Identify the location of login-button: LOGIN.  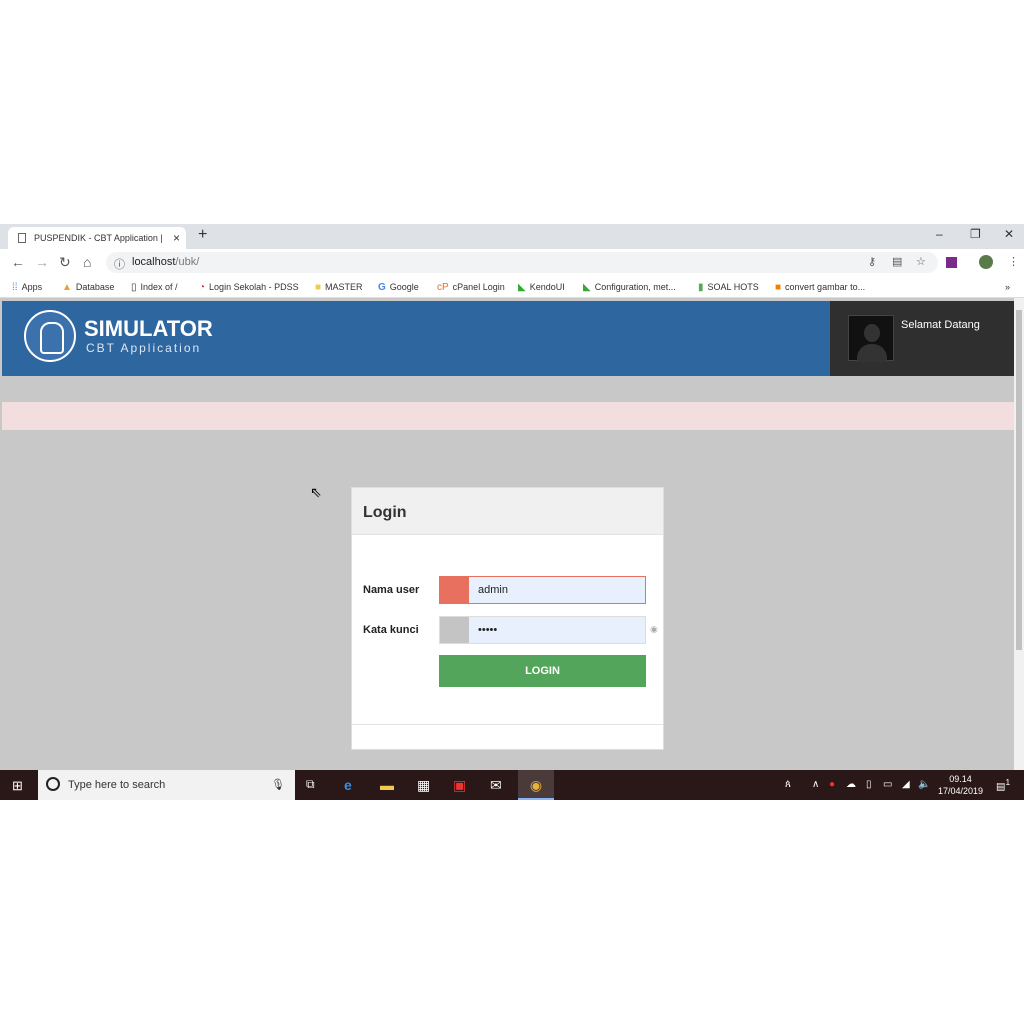
(542, 671).